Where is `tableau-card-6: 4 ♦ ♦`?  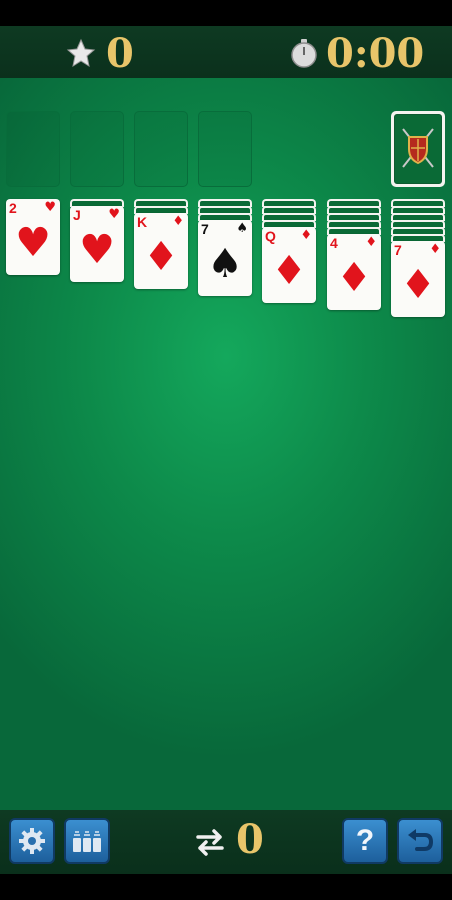 tableau-card-6: 4 ♦ ♦ is located at coordinates (354, 272).